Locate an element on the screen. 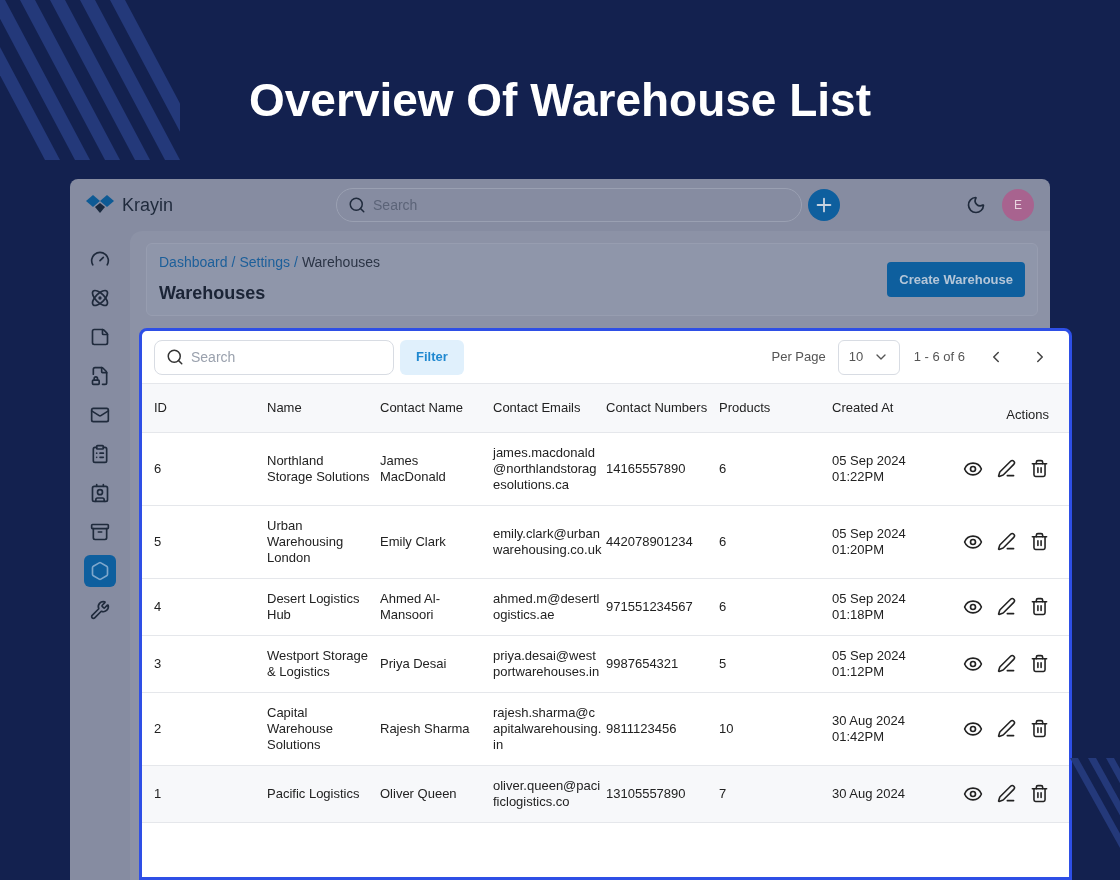 Image resolution: width=1120 pixels, height=880 pixels. contact-book-icon is located at coordinates (100, 493).